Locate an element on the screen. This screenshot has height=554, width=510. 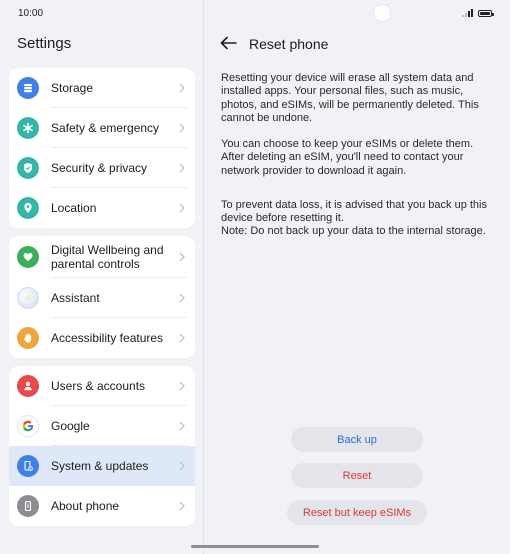
settings-item-digital-wellbeing: Digital Wellbeing and parental controls is located at coordinates (102, 257).